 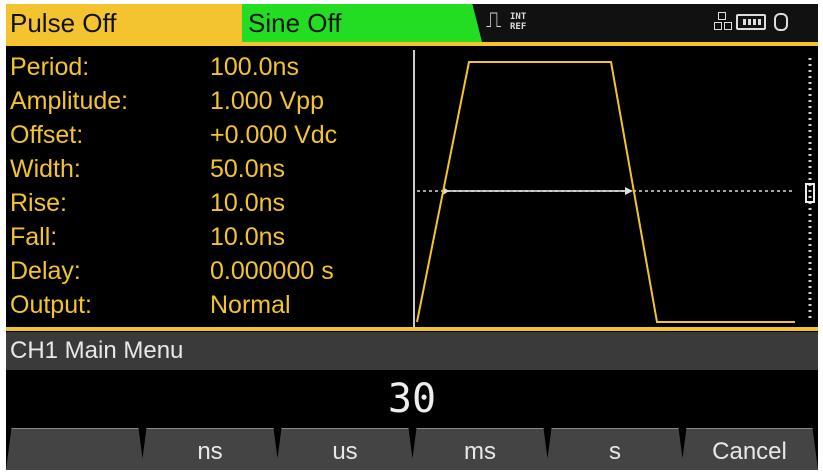 I want to click on softkey-s: s, so click(x=615, y=449).